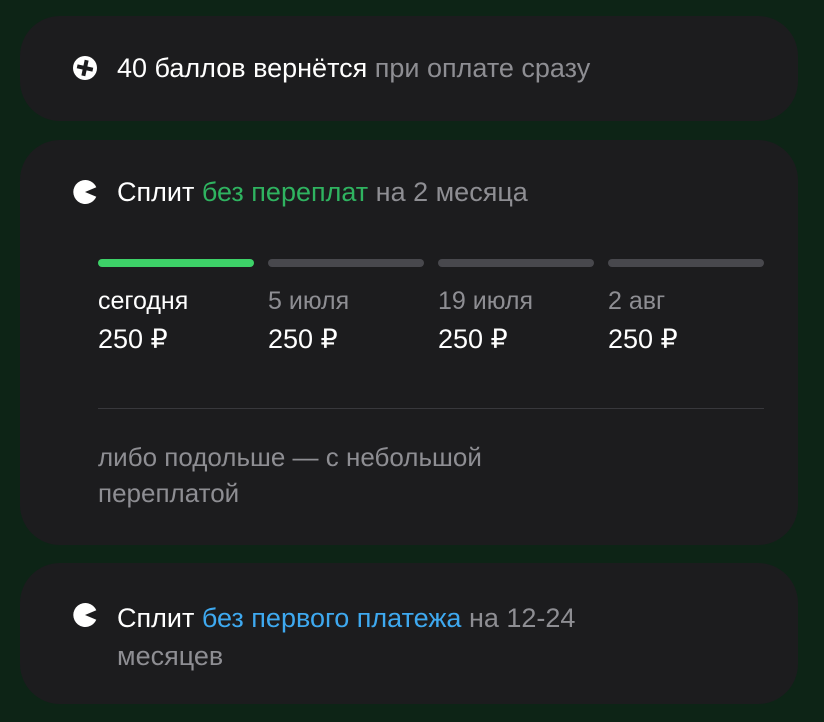 Image resolution: width=824 pixels, height=722 pixels. What do you see at coordinates (637, 301) in the screenshot?
I see `payment-date: 2 авг` at bounding box center [637, 301].